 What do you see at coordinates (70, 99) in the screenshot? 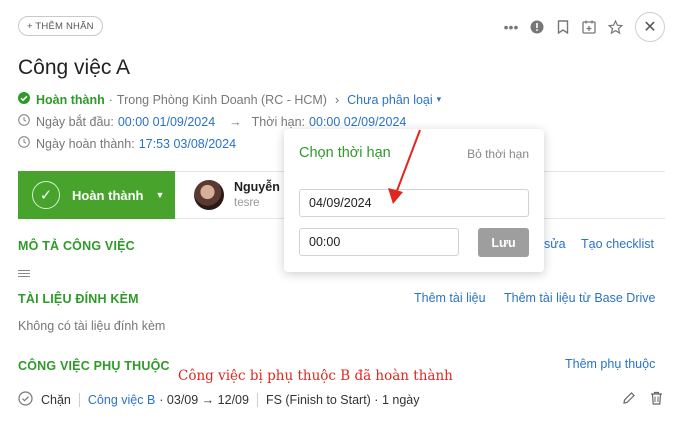
I see `status-text: Hoàn thành` at bounding box center [70, 99].